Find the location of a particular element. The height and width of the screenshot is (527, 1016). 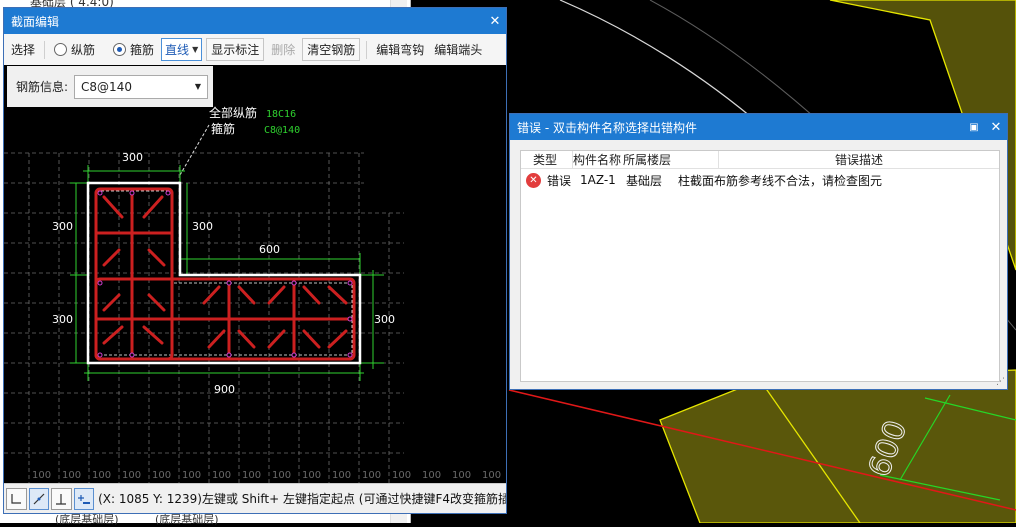

show-annotation-button: 显示标注 is located at coordinates (235, 49).